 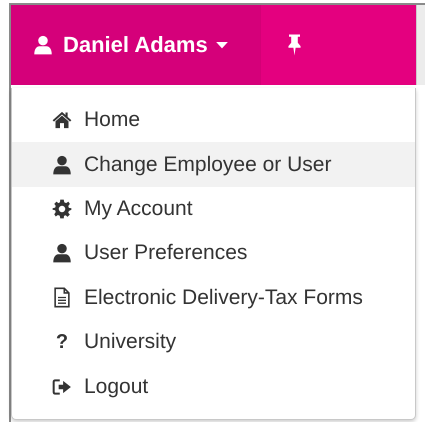 What do you see at coordinates (213, 386) in the screenshot?
I see `menu-item: Logout` at bounding box center [213, 386].